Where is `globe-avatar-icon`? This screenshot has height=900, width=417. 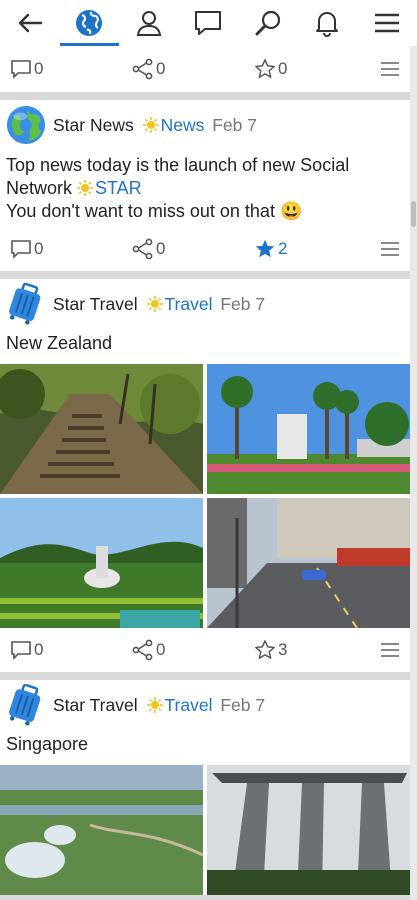
globe-avatar-icon is located at coordinates (26, 125).